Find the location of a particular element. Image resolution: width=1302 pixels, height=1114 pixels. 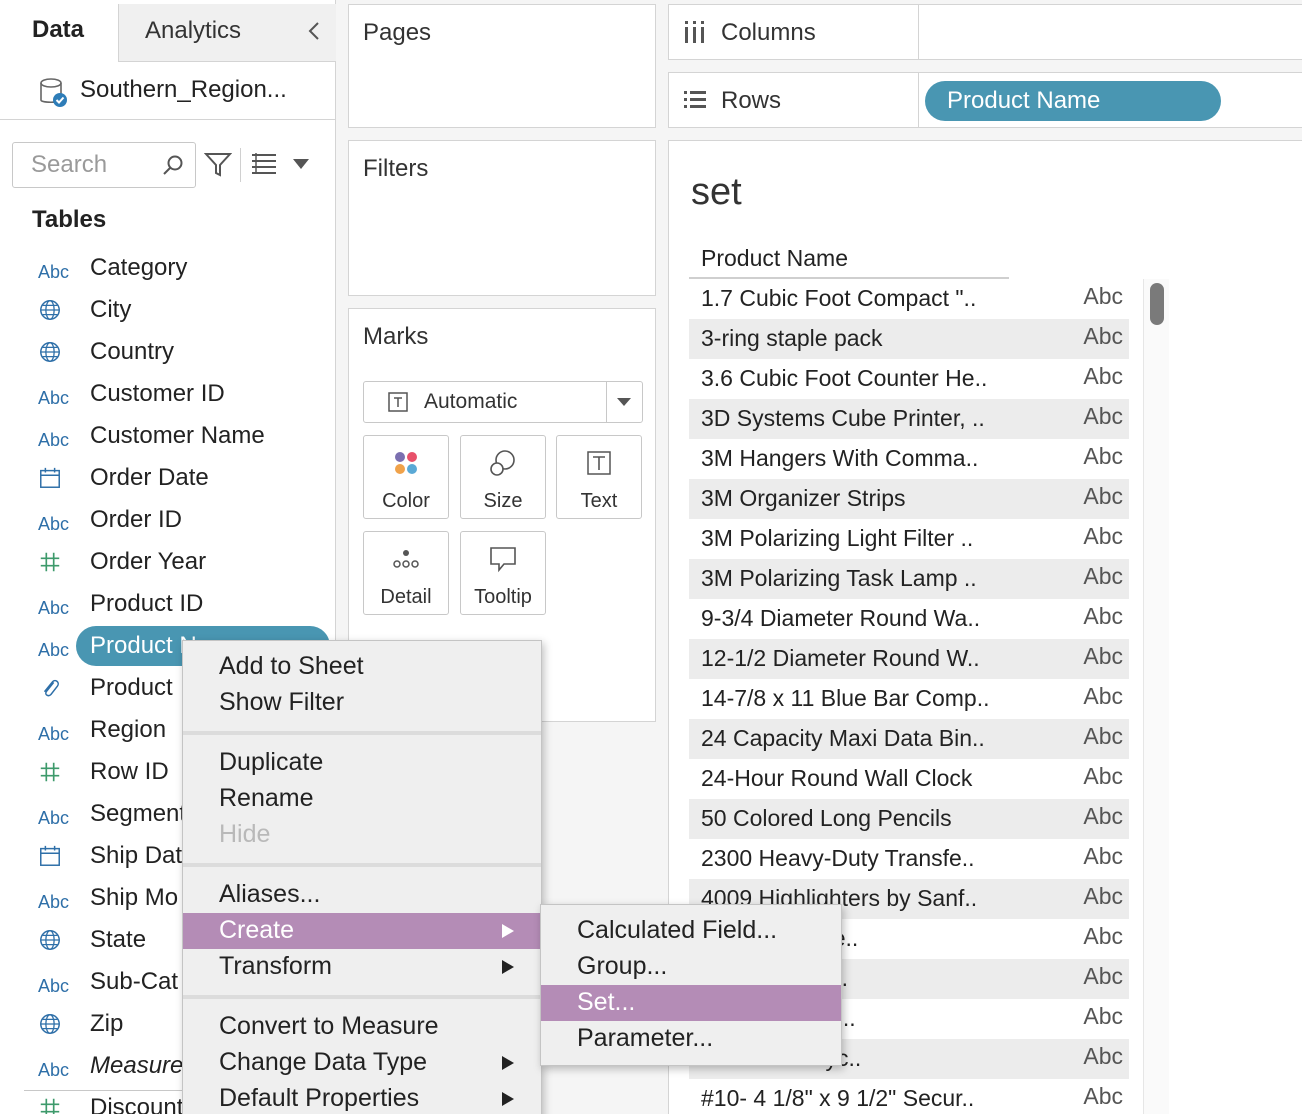

submenu-arrow-icon is located at coordinates (508, 931).